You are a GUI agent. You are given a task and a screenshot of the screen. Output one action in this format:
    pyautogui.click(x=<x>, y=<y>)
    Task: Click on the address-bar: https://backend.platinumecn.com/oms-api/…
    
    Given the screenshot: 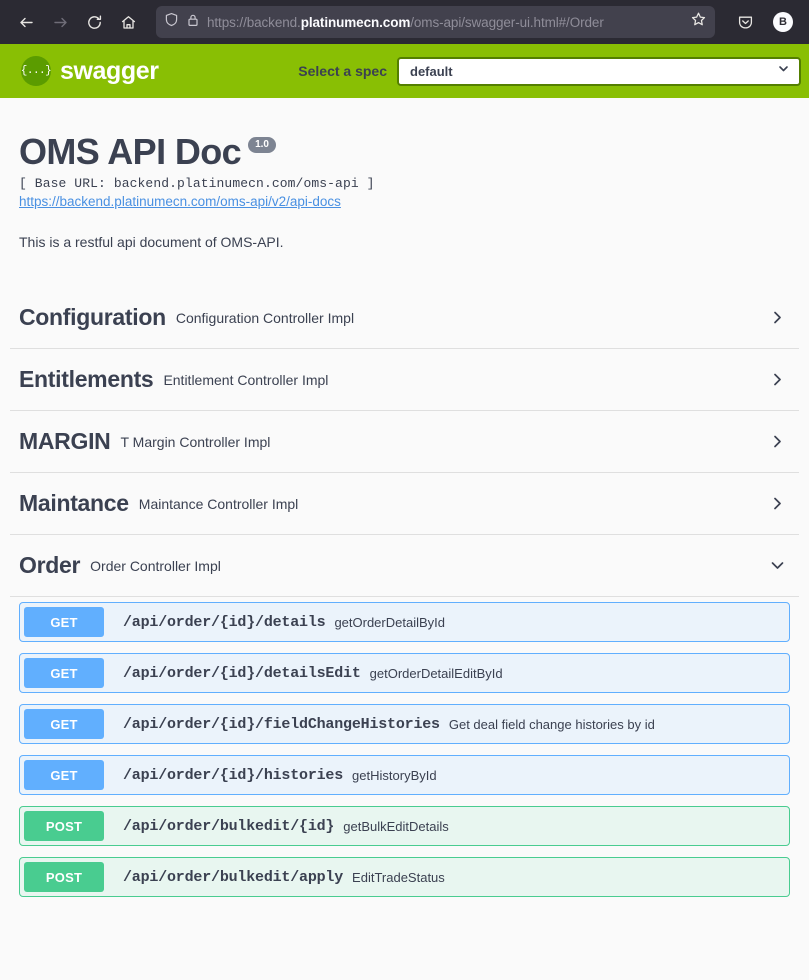 What is the action you would take?
    pyautogui.click(x=435, y=22)
    